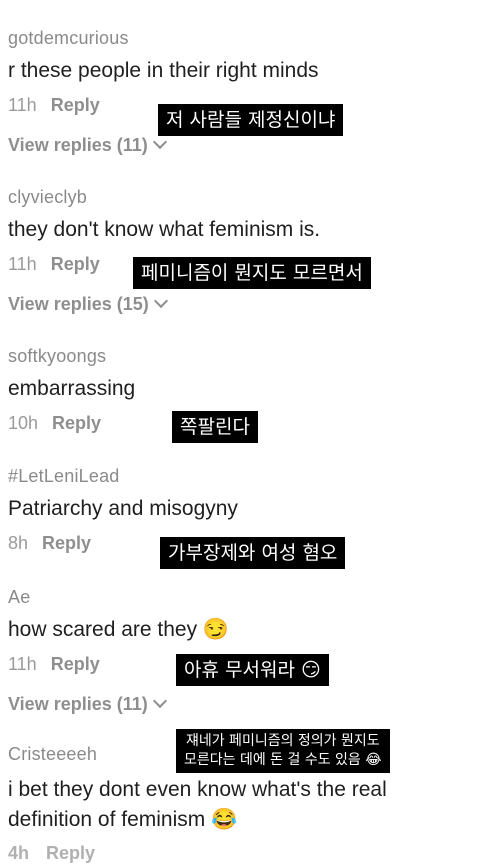 The image size is (480, 864). Describe the element at coordinates (252, 273) in the screenshot. I see `subtitle-caption: 페미니즘이 뭔지도 모르면서` at that location.